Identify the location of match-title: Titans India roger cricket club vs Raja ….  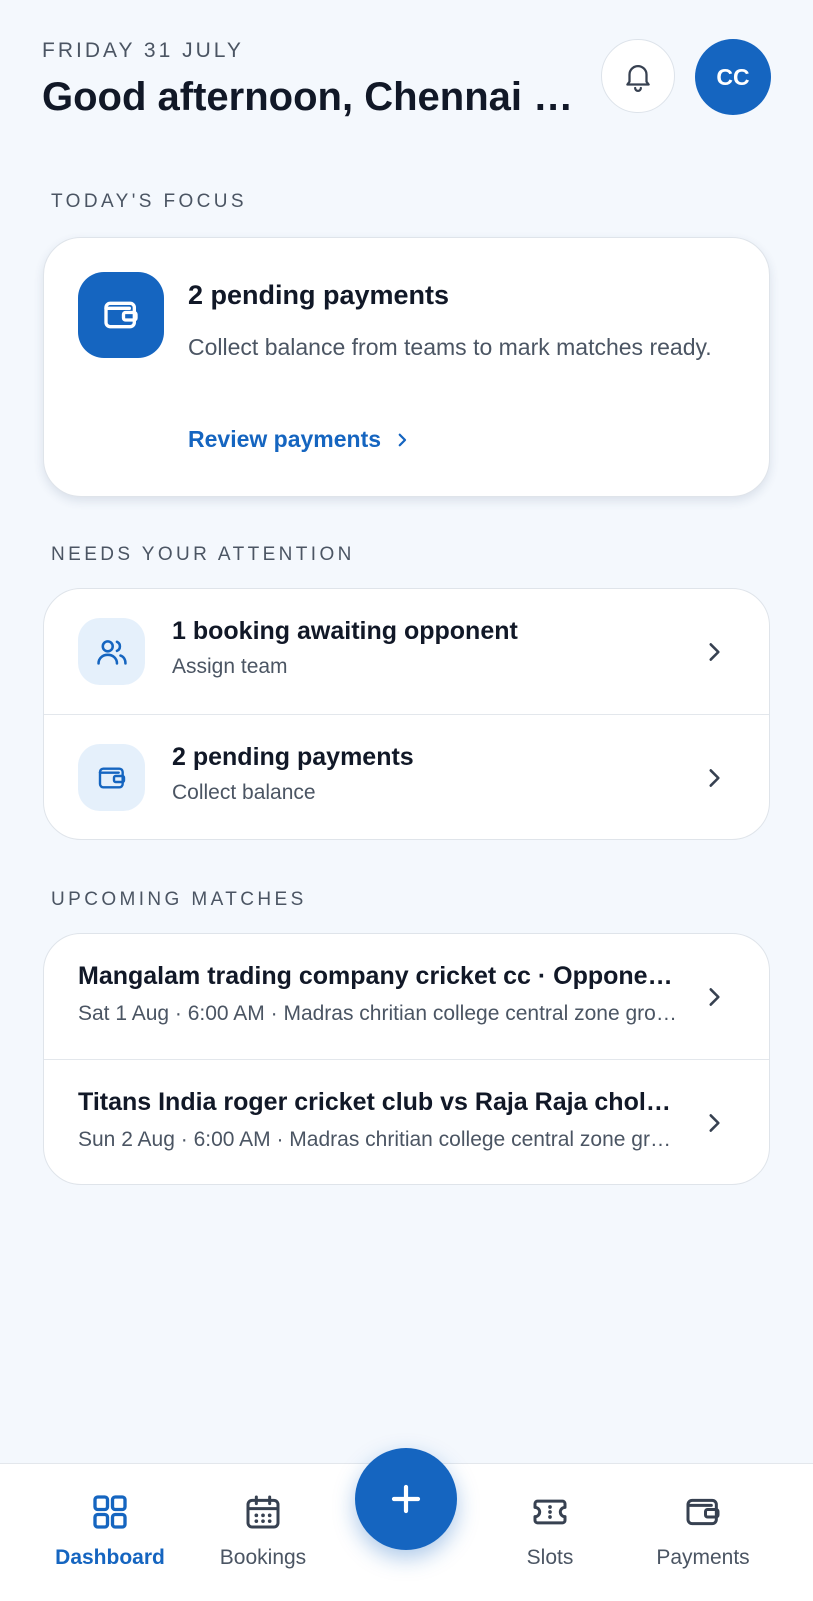
(378, 1102).